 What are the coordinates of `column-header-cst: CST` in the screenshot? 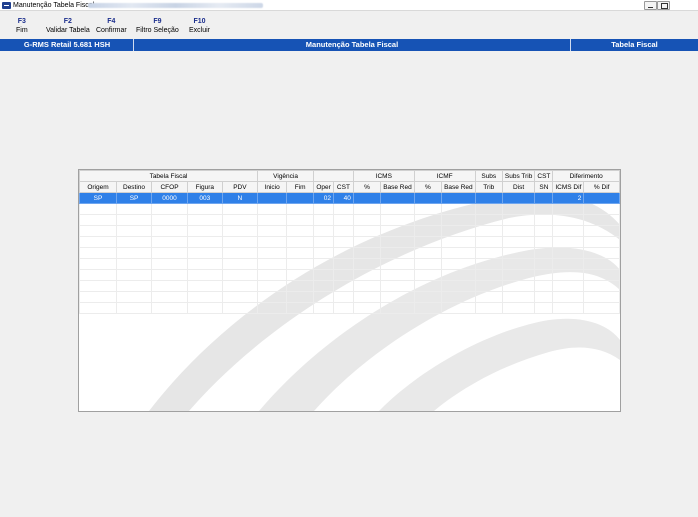 It's located at (343, 187).